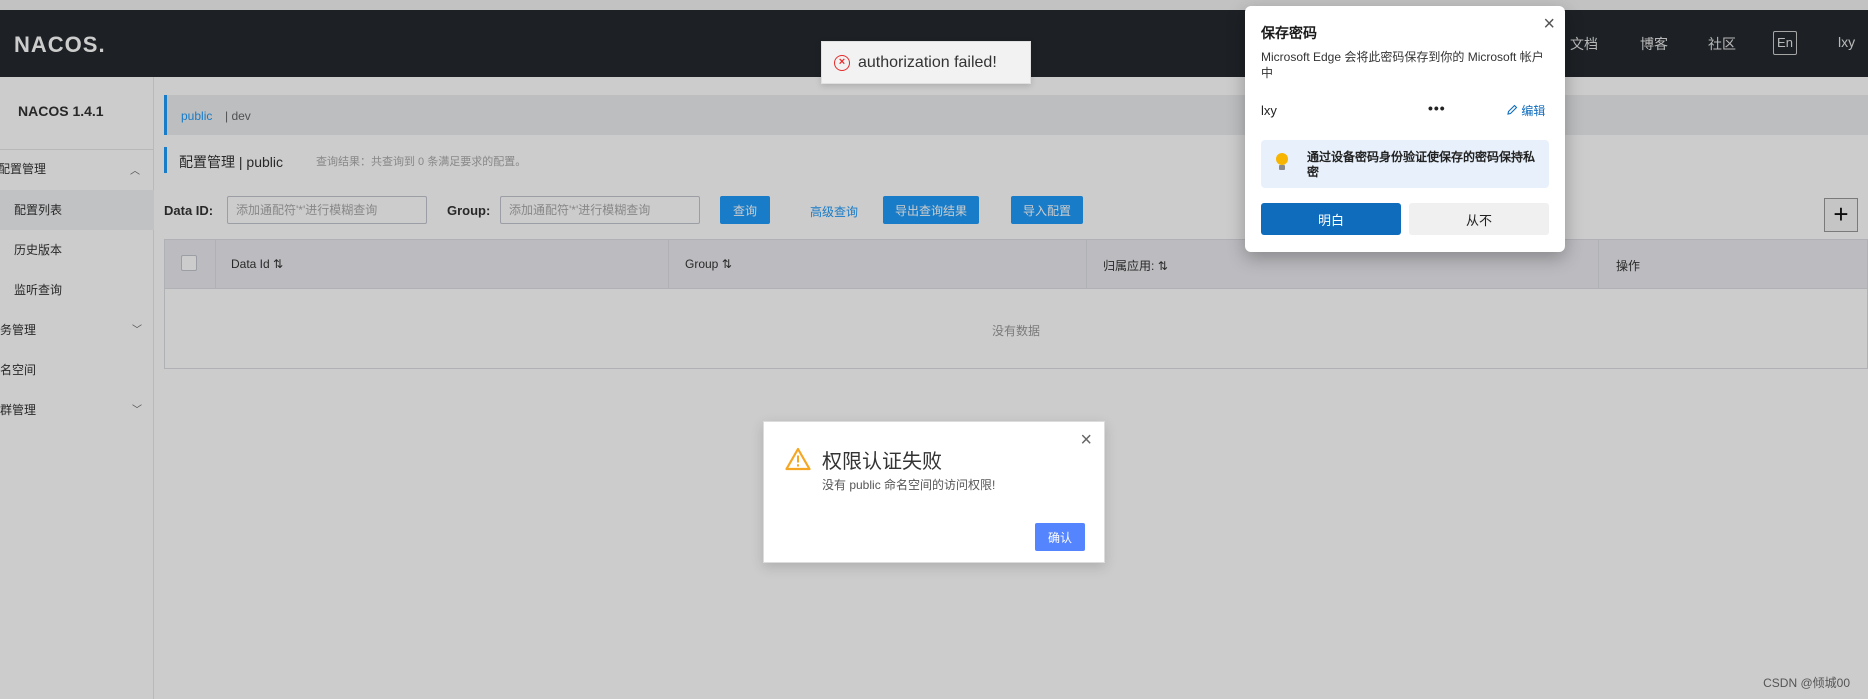 The width and height of the screenshot is (1868, 699). What do you see at coordinates (1060, 537) in the screenshot?
I see `confirm-button: 确认` at bounding box center [1060, 537].